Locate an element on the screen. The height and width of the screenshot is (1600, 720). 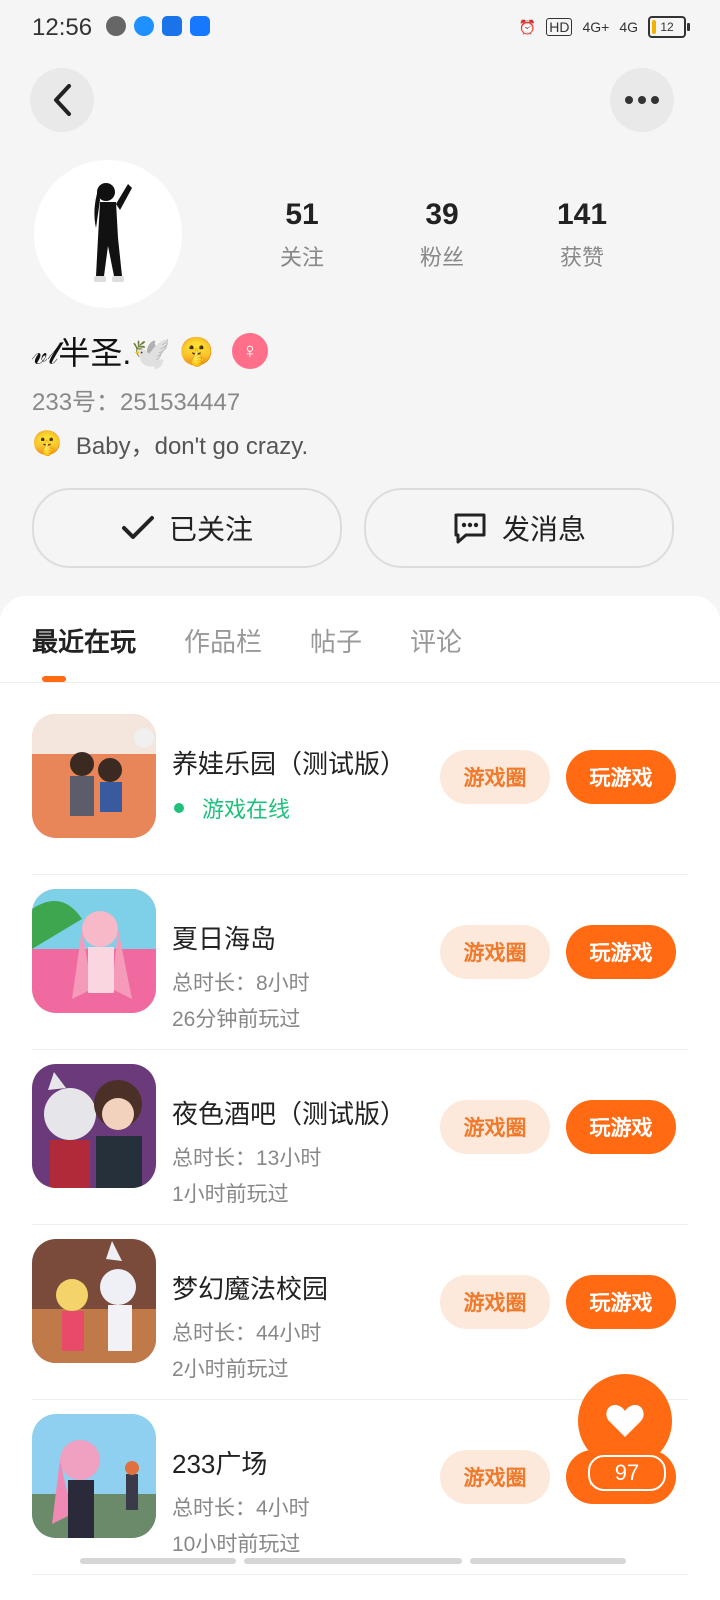
tab-works: 作品栏 is located at coordinates (223, 640).